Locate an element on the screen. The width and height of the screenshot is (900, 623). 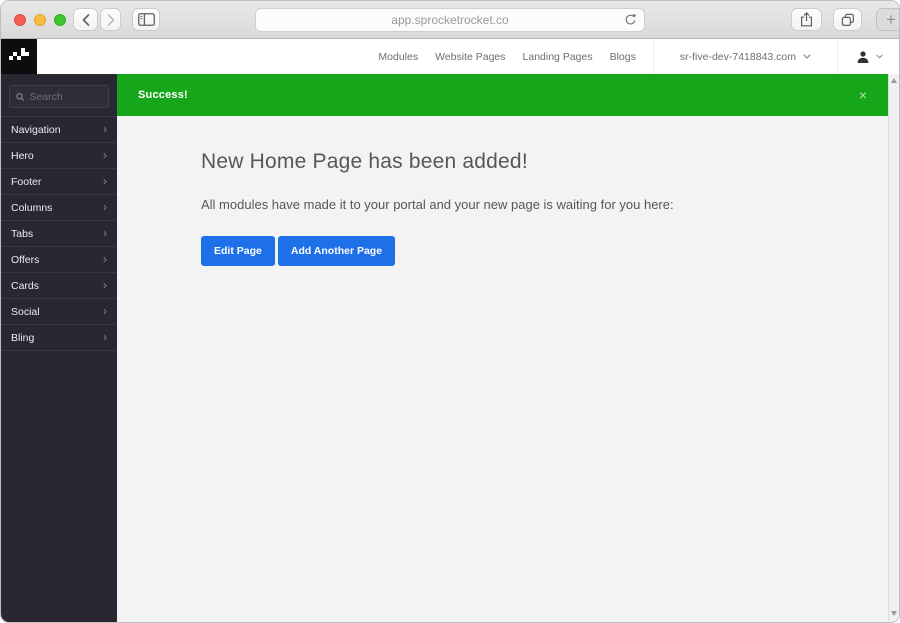
chevron-left-icon is located at coordinates (85, 19).